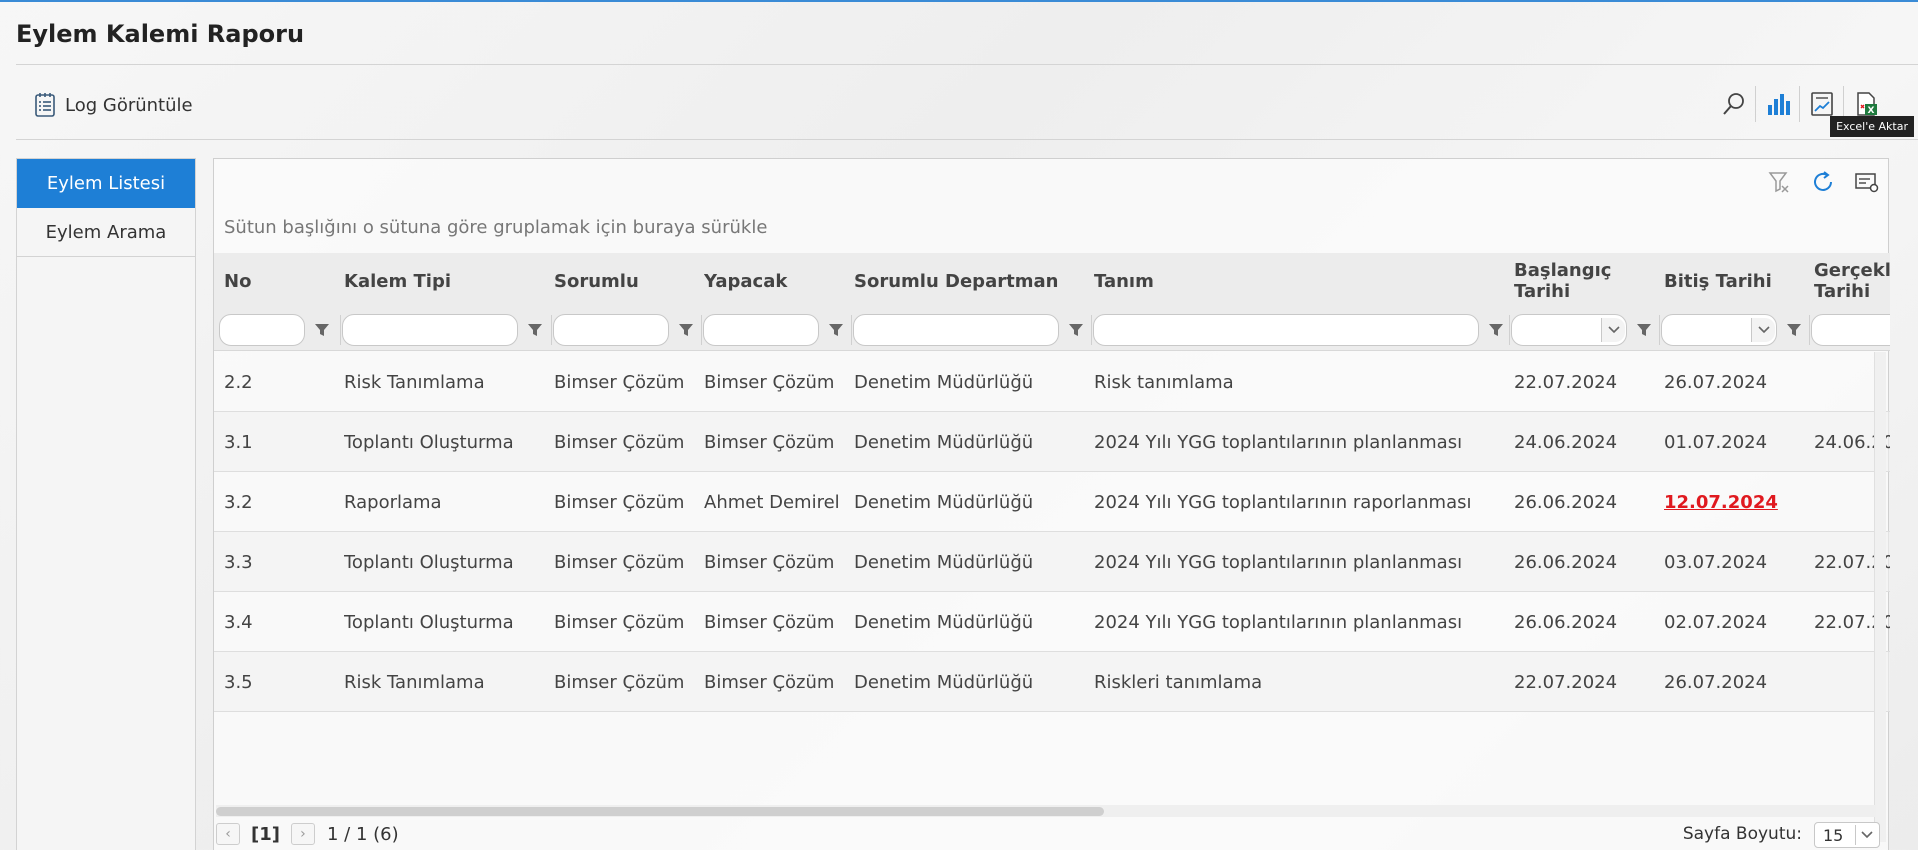  I want to click on cell-no: 3.2, so click(238, 502).